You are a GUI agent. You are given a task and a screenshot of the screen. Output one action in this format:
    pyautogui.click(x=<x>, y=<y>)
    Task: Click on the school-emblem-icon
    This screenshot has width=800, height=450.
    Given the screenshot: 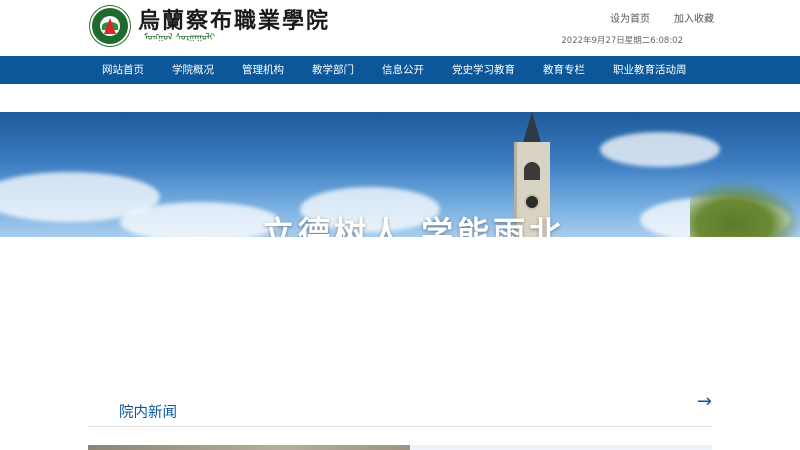 What is the action you would take?
    pyautogui.click(x=110, y=26)
    